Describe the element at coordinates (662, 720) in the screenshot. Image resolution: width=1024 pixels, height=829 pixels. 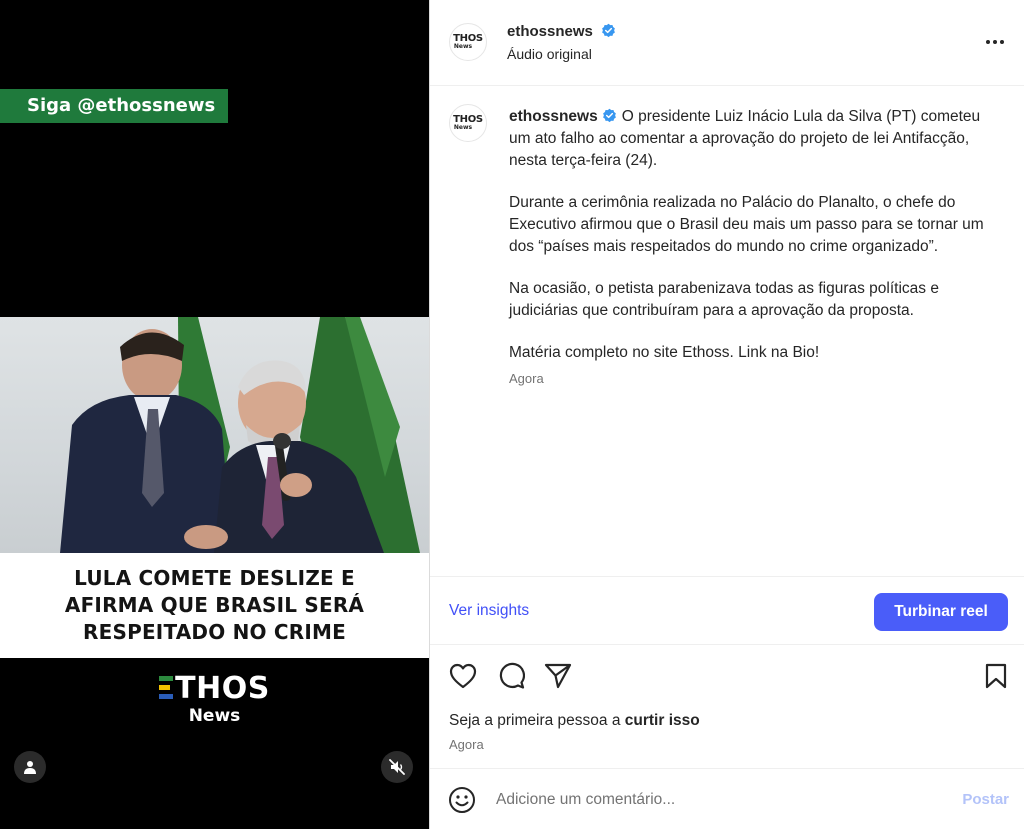
I see `like-this-link: curtir isso` at that location.